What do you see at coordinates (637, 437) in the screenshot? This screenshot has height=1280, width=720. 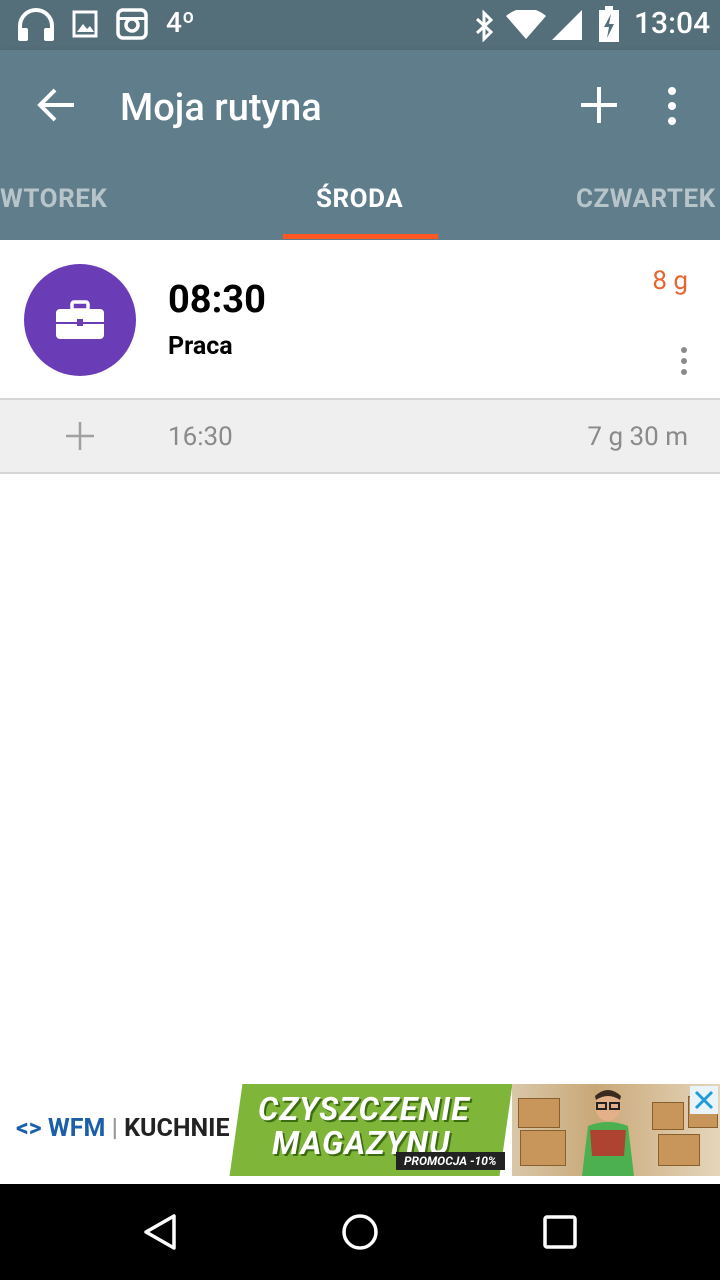 I see `free-slot-duration: 7 g 30 m` at bounding box center [637, 437].